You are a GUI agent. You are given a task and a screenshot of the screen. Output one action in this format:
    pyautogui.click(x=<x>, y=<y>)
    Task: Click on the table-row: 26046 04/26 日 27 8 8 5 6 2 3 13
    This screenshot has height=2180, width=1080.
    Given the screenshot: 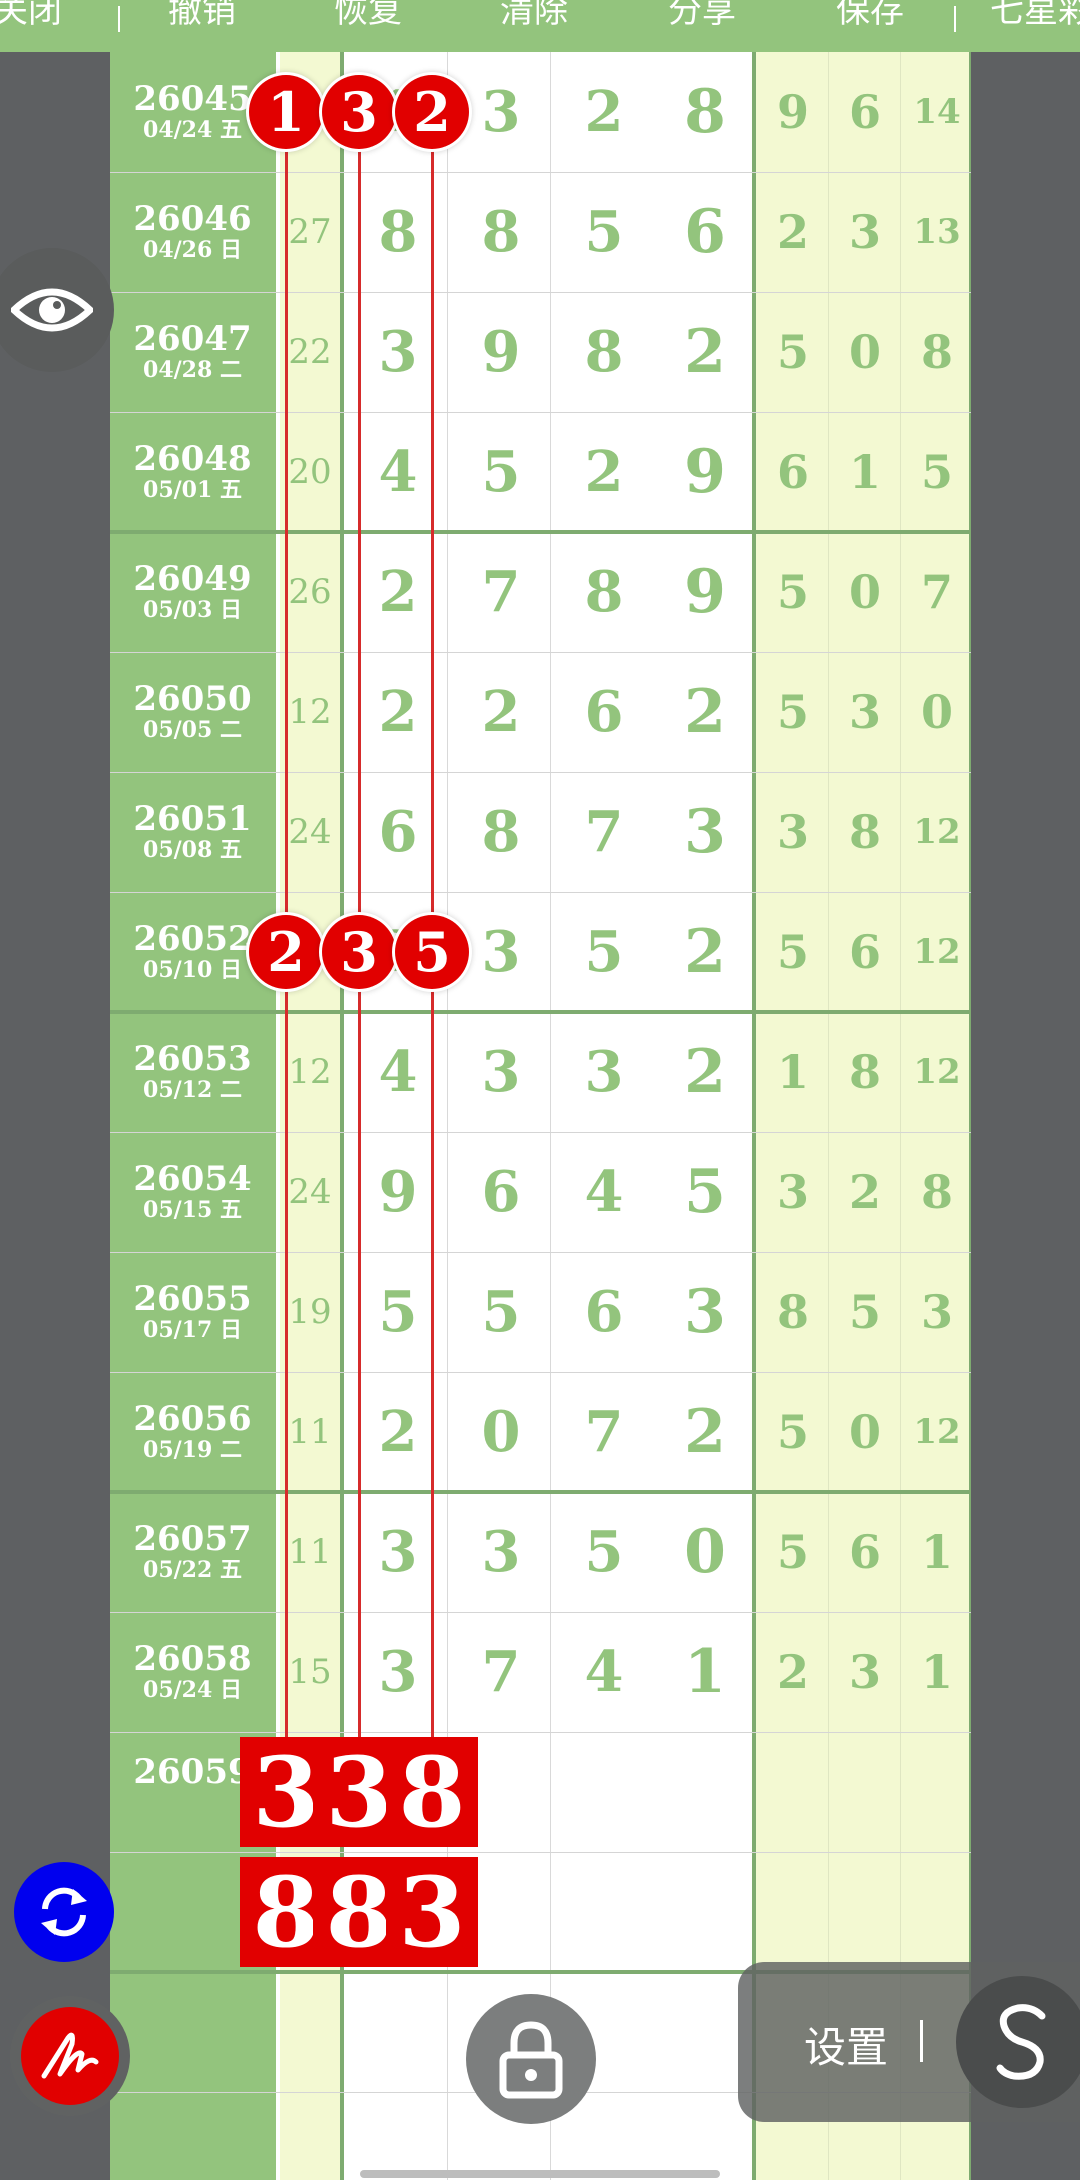 What is the action you would take?
    pyautogui.click(x=540, y=232)
    